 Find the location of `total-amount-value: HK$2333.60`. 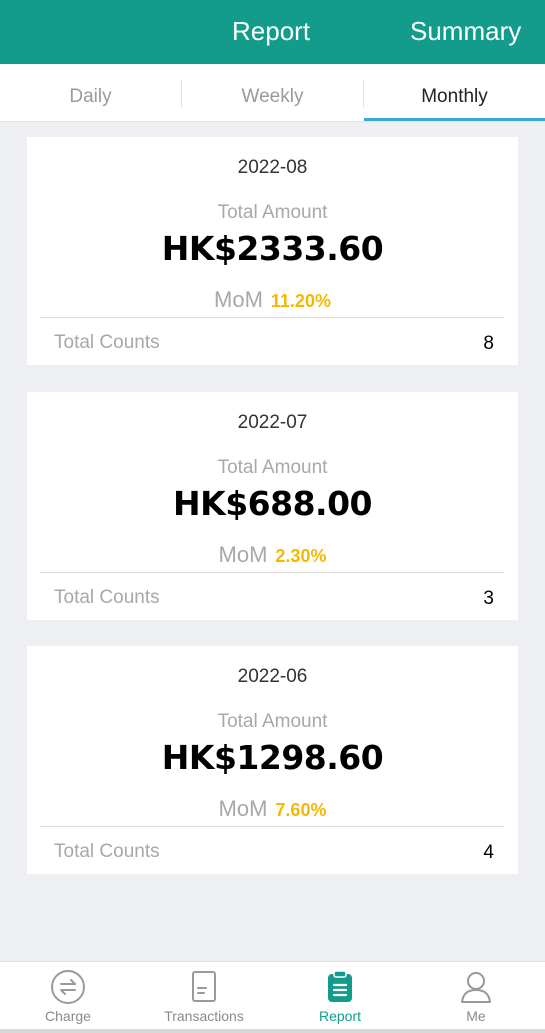

total-amount-value: HK$2333.60 is located at coordinates (272, 248).